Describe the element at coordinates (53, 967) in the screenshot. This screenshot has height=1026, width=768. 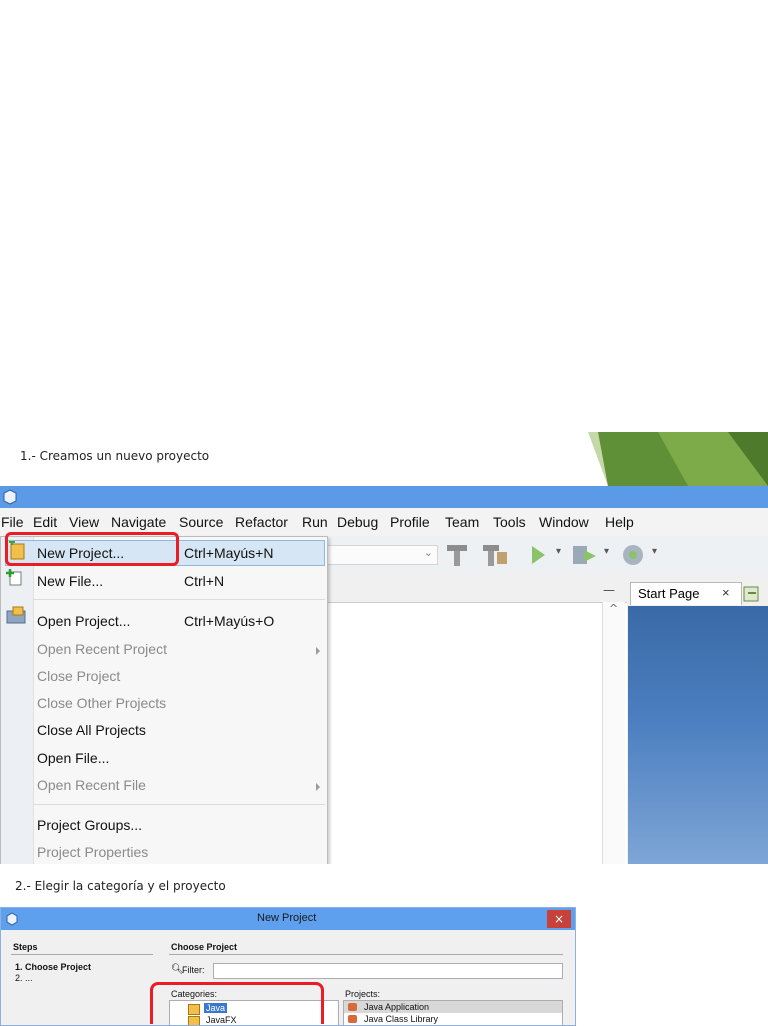
I see `step-item-1: 1. Choose Project` at that location.